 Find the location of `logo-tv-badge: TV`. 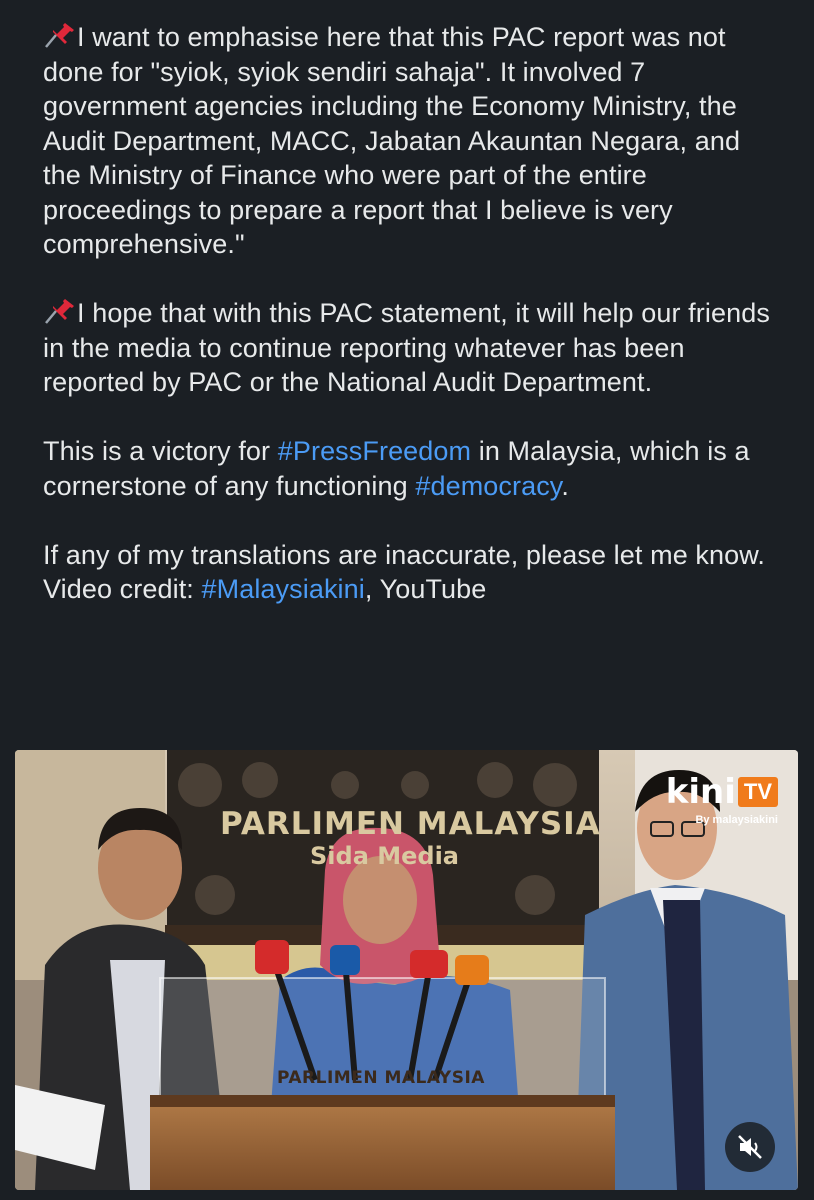

logo-tv-badge: TV is located at coordinates (757, 792).